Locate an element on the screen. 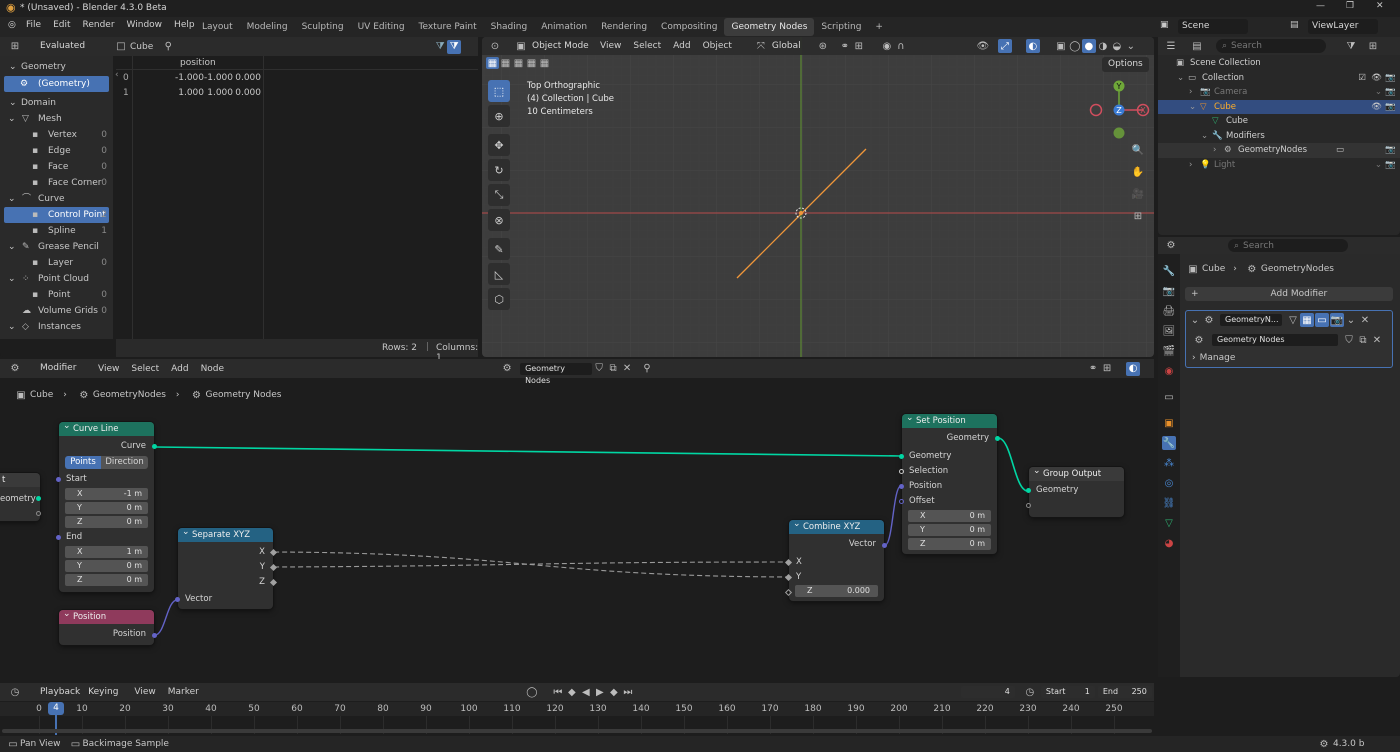 The height and width of the screenshot is (752, 1400). pivot-icon: ⊛ is located at coordinates (823, 46).